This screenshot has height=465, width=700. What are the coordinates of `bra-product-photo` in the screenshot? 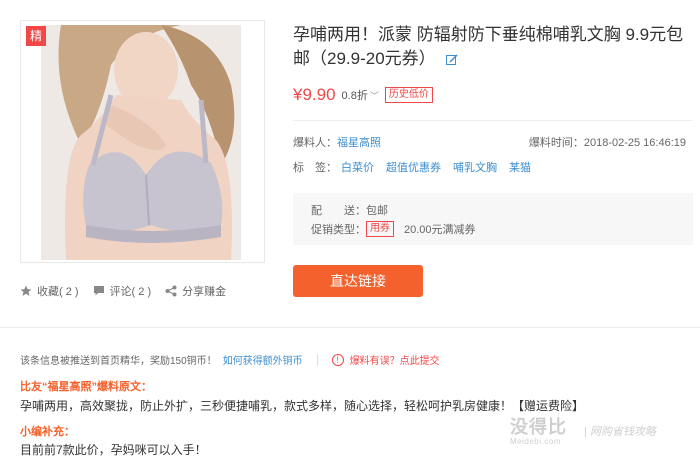 It's located at (141, 142).